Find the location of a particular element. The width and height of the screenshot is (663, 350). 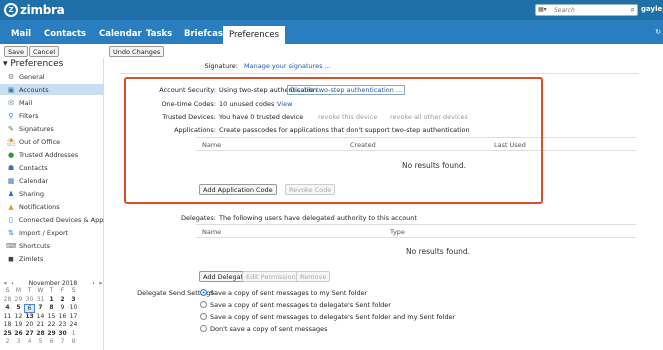

sidebar-item-import-export: ⇅ Import / Export is located at coordinates (52, 232).